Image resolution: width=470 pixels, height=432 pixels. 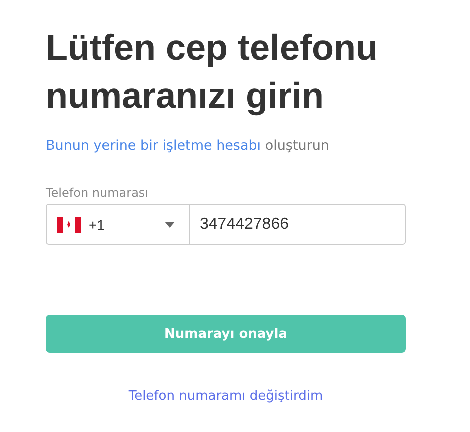 What do you see at coordinates (170, 225) in the screenshot?
I see `caret-icon` at bounding box center [170, 225].